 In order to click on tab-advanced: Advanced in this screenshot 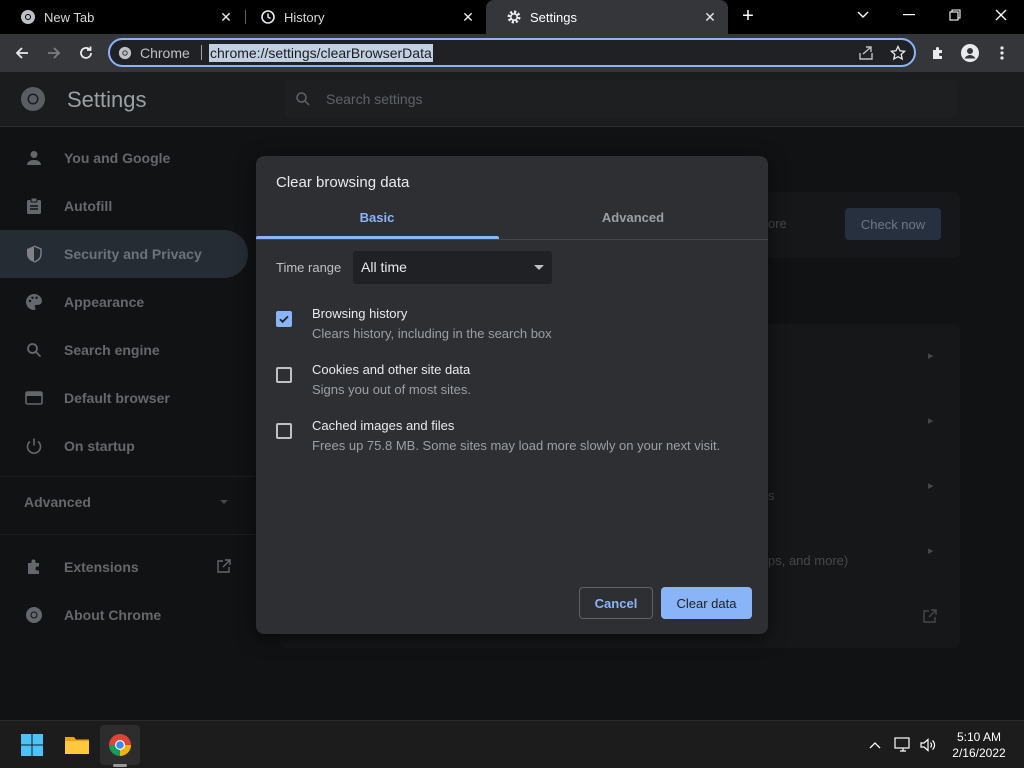, I will do `click(633, 225)`.